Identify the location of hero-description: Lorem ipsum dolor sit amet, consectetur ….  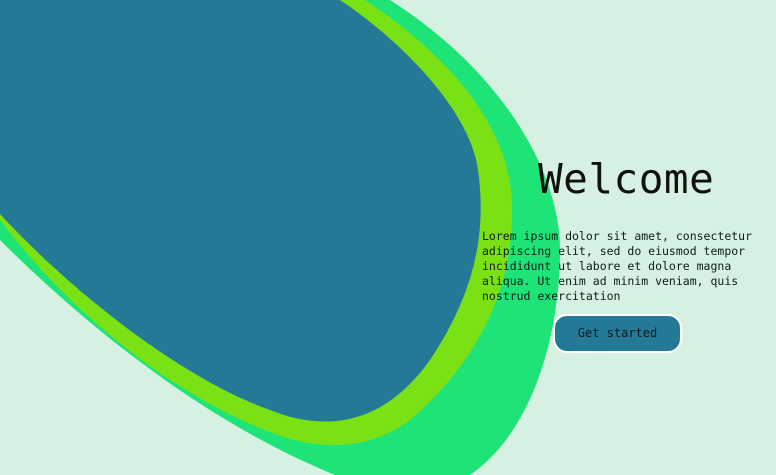
(617, 266).